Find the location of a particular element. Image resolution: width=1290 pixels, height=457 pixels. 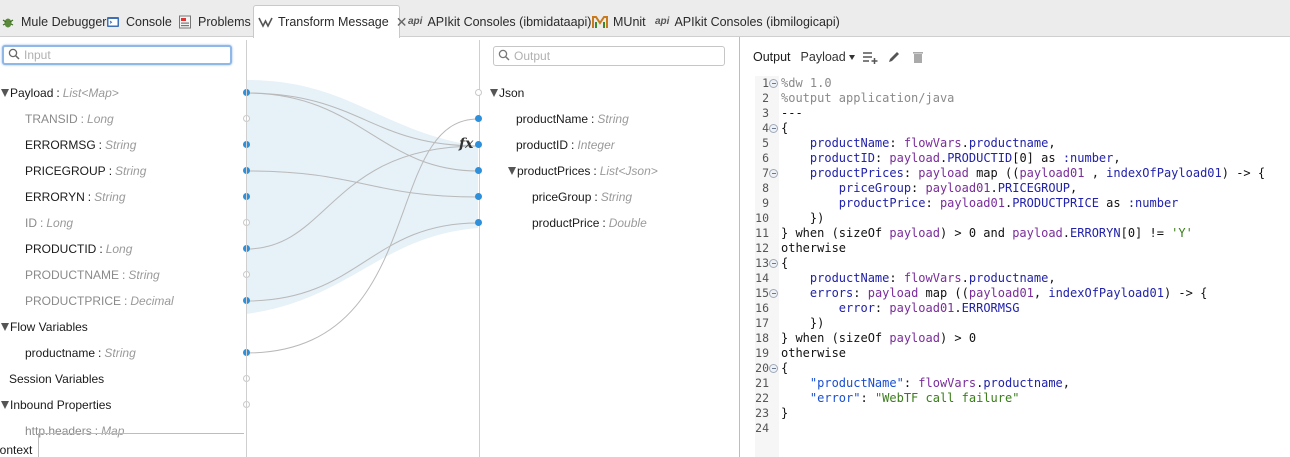

line-number: 15 is located at coordinates (762, 293).